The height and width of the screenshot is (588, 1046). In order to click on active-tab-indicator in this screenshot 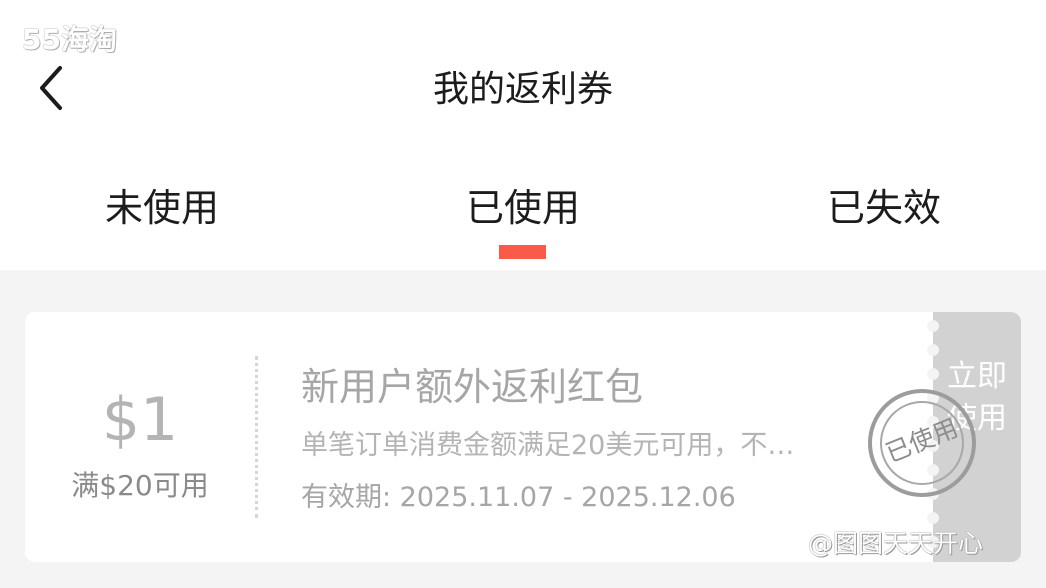, I will do `click(522, 252)`.